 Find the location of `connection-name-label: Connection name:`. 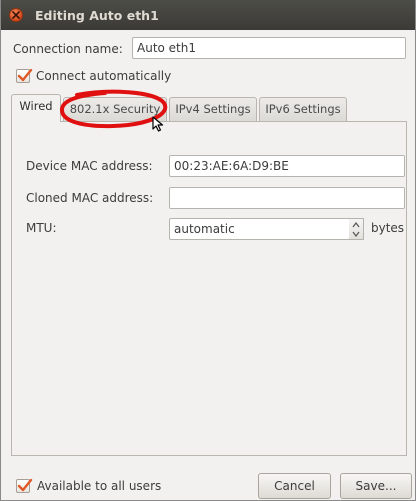

connection-name-label: Connection name: is located at coordinates (68, 49).